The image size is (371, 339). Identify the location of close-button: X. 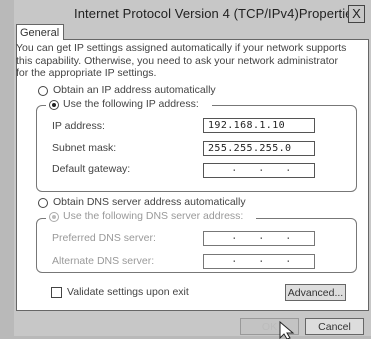
(356, 14).